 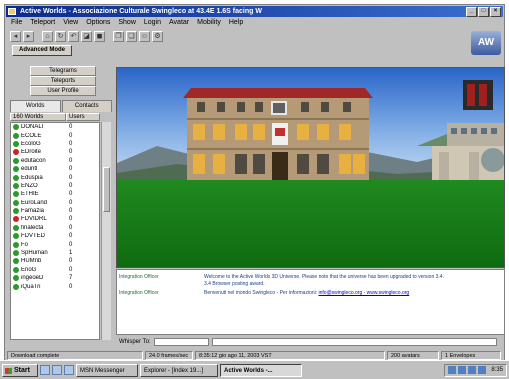 I want to click on quicklaunch-ie-icon, so click(x=45, y=370).